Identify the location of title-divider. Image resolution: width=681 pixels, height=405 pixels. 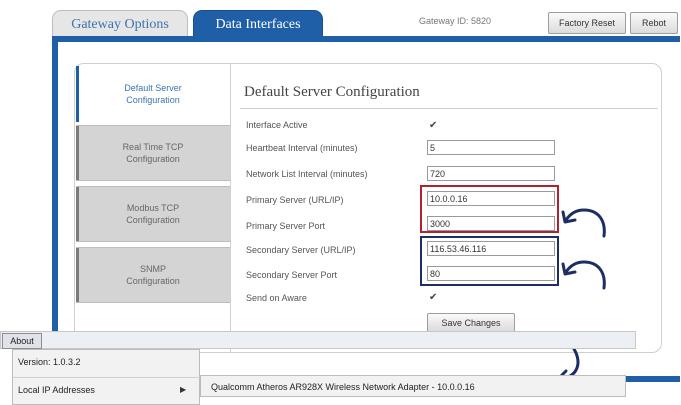
(449, 108).